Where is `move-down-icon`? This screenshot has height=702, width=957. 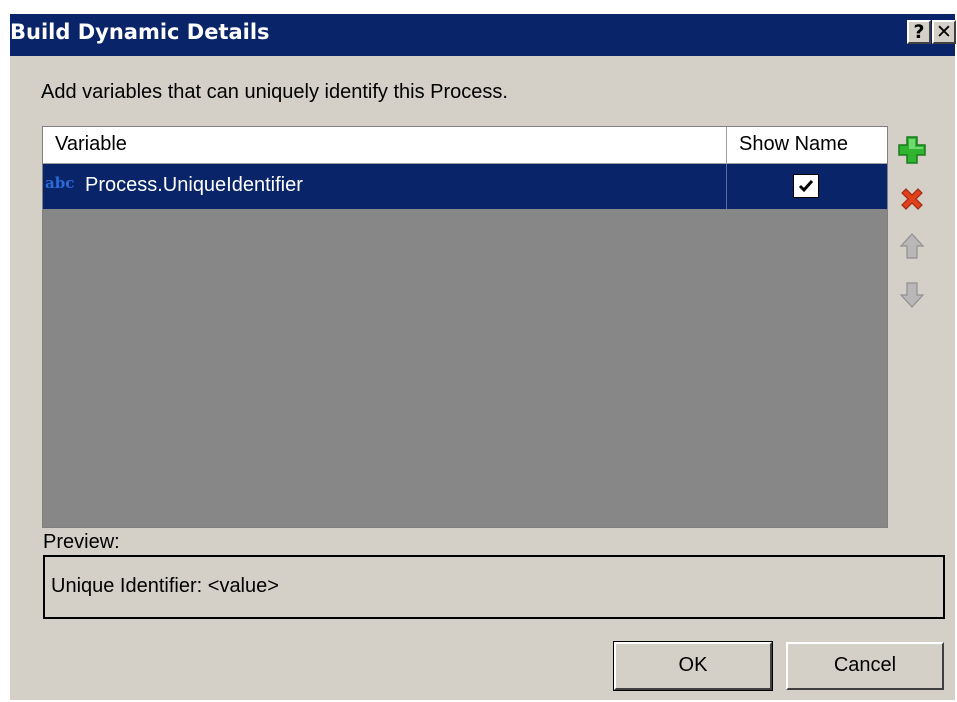 move-down-icon is located at coordinates (912, 295).